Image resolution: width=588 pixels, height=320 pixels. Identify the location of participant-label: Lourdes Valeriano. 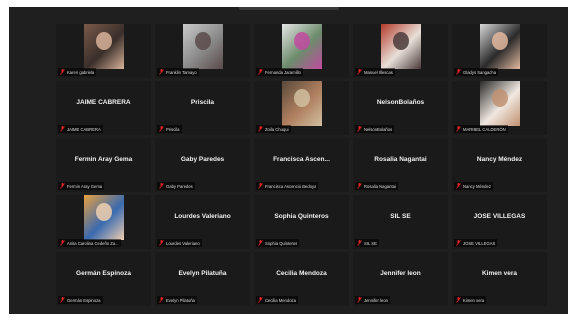
(179, 243).